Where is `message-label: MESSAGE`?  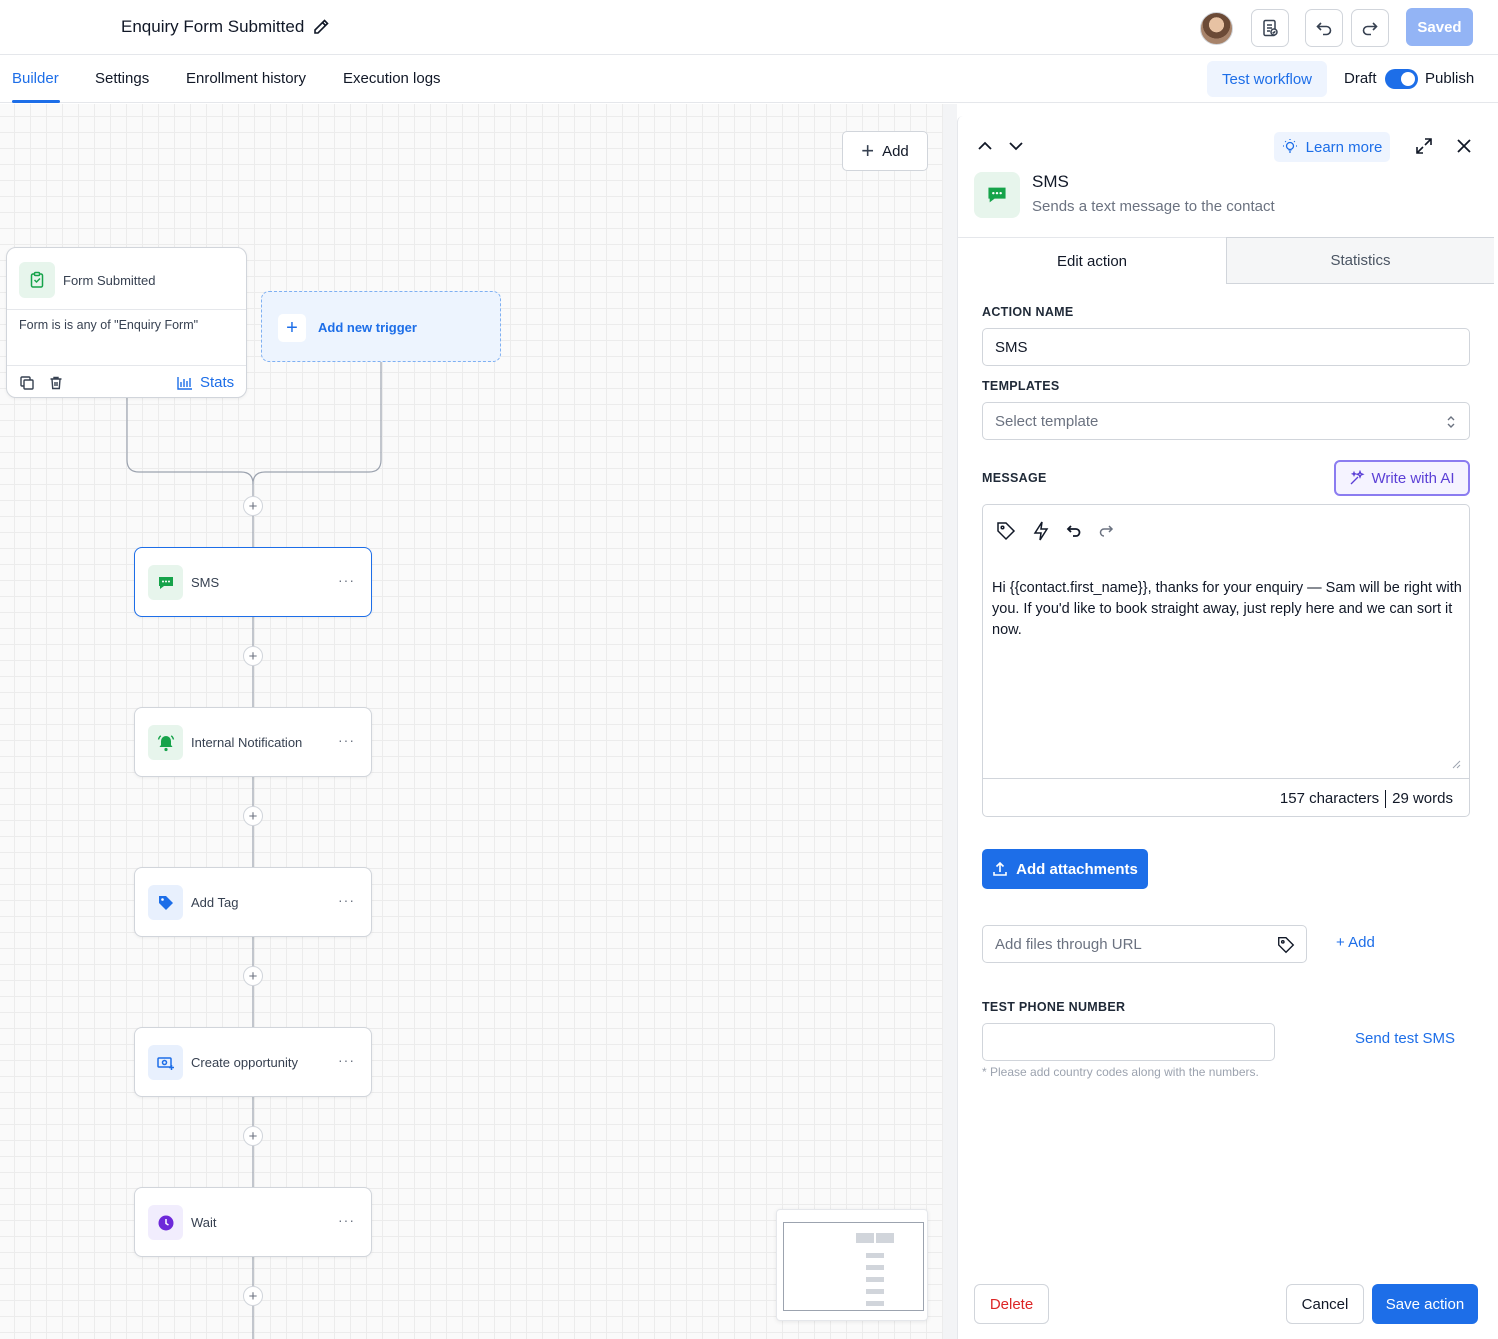
message-label: MESSAGE is located at coordinates (1014, 478).